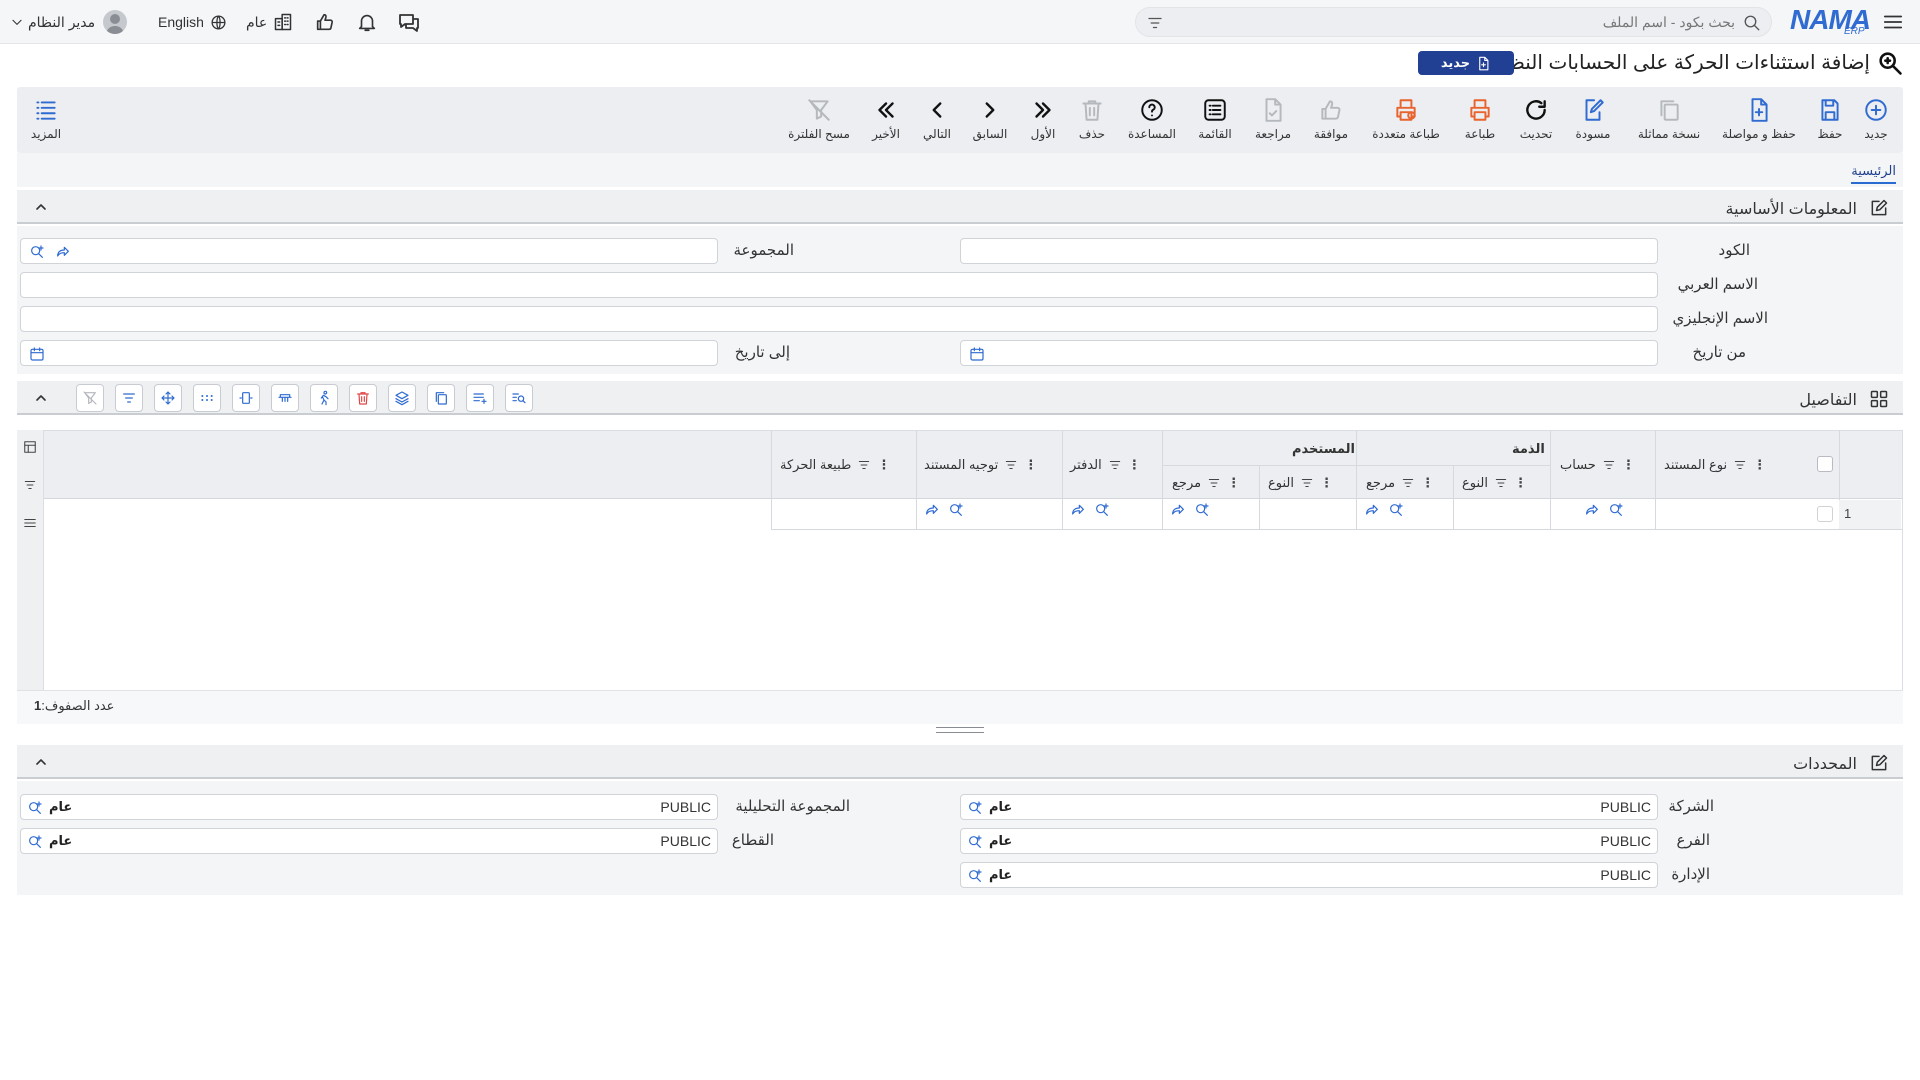  What do you see at coordinates (960, 207) in the screenshot?
I see `basic-info-section-header: المعلومات الأساسية` at bounding box center [960, 207].